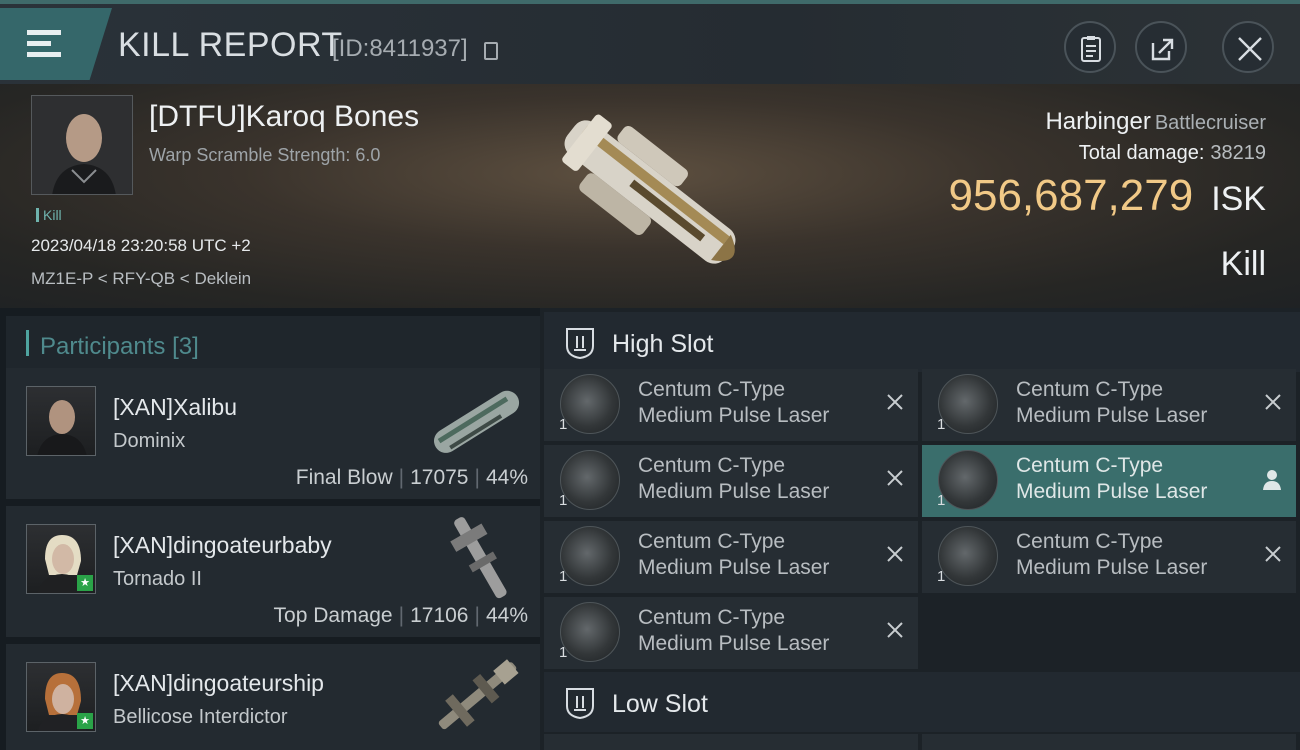  Describe the element at coordinates (439, 477) in the screenshot. I see `participant-damage: 17075` at that location.